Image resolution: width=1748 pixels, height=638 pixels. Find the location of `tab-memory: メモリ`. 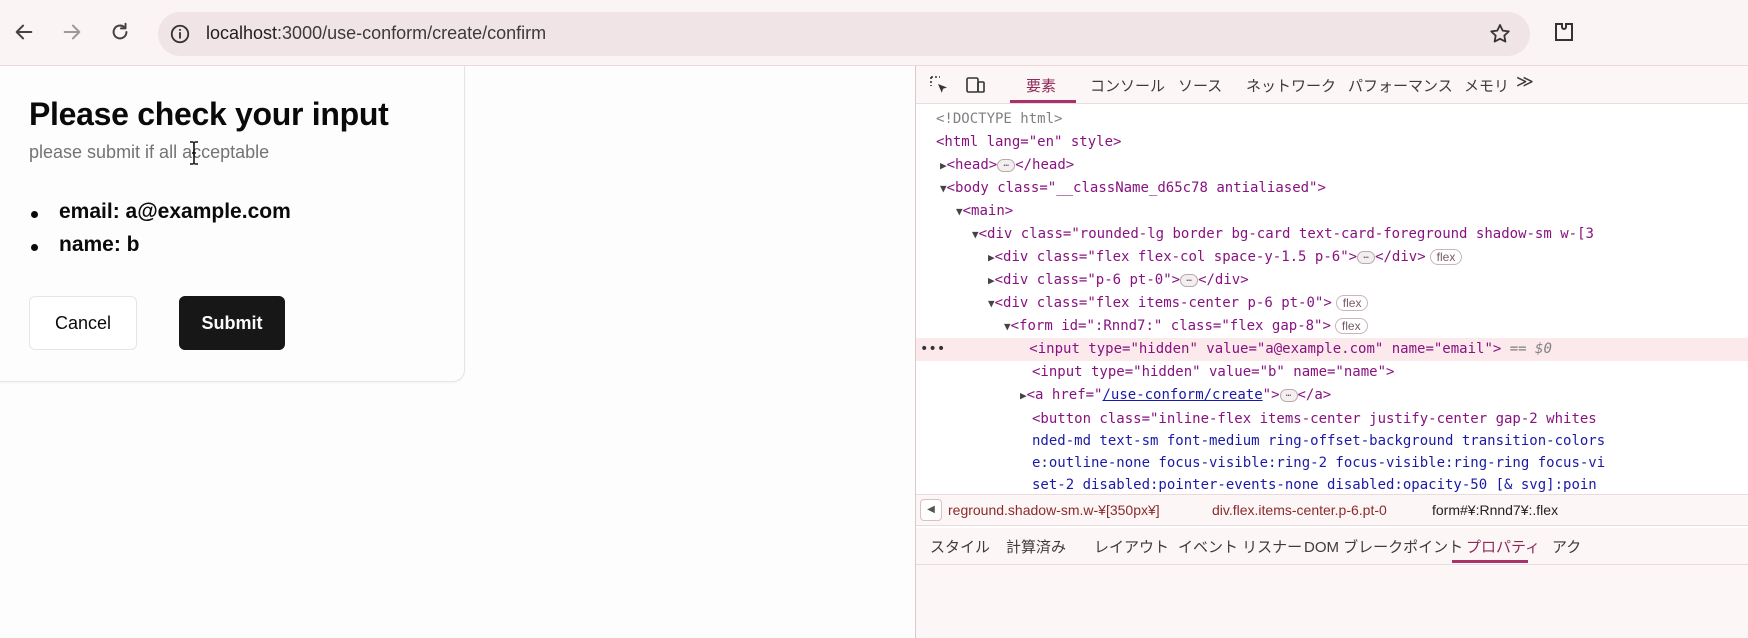

tab-memory: メモリ is located at coordinates (1486, 85).